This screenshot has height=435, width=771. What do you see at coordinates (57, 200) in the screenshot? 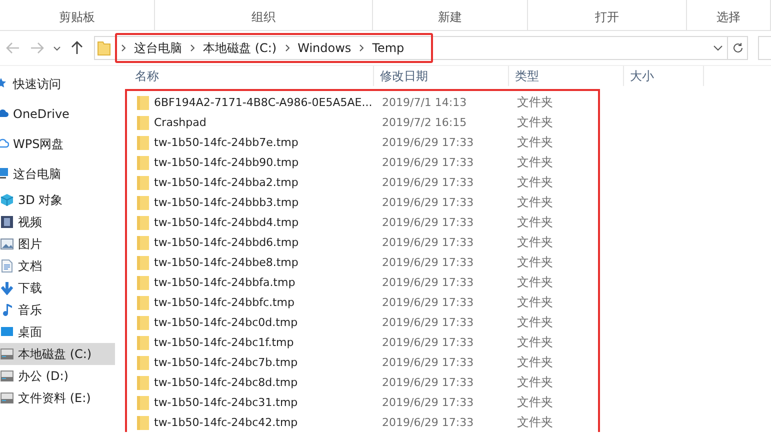
I see `nav-item: 3D 对象` at bounding box center [57, 200].